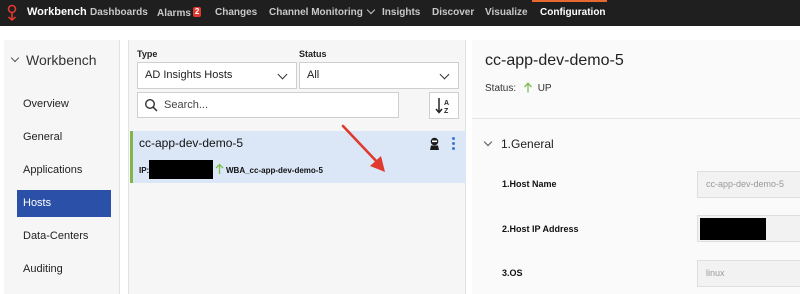  What do you see at coordinates (119, 12) in the screenshot?
I see `nav-dashboards: Dashboards` at bounding box center [119, 12].